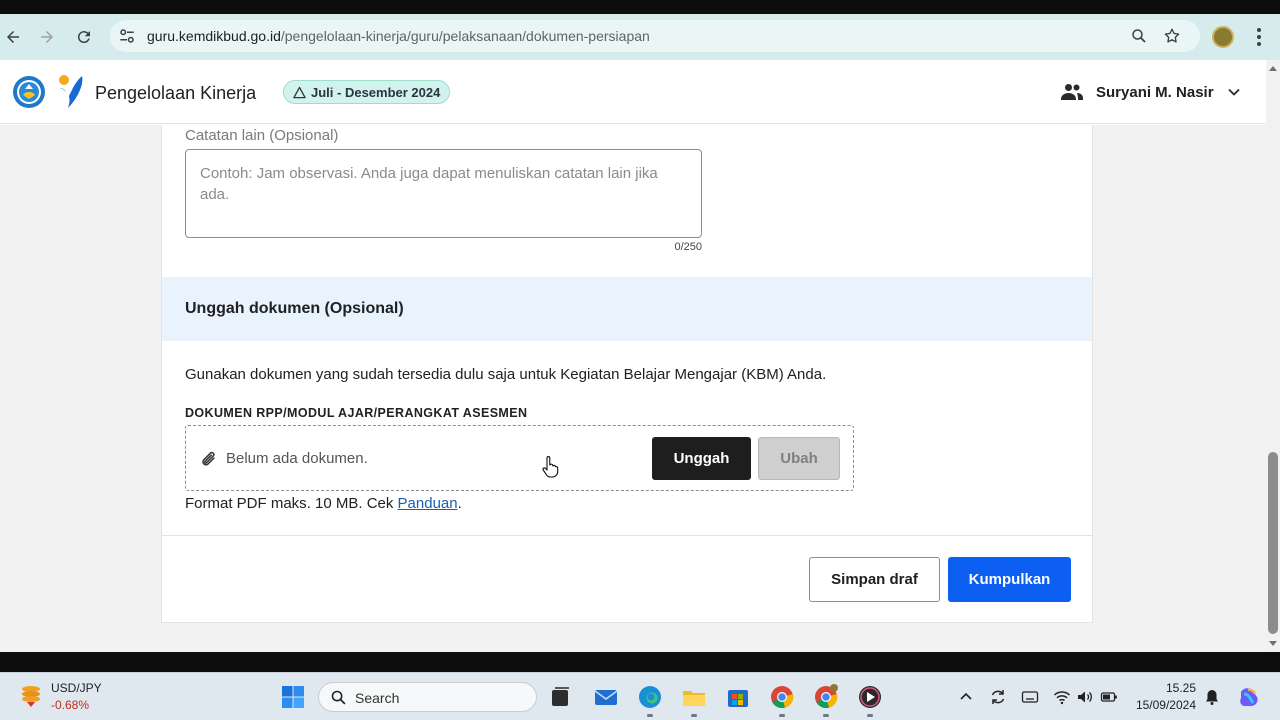  Describe the element at coordinates (782, 697) in the screenshot. I see `chrome-icon` at that location.